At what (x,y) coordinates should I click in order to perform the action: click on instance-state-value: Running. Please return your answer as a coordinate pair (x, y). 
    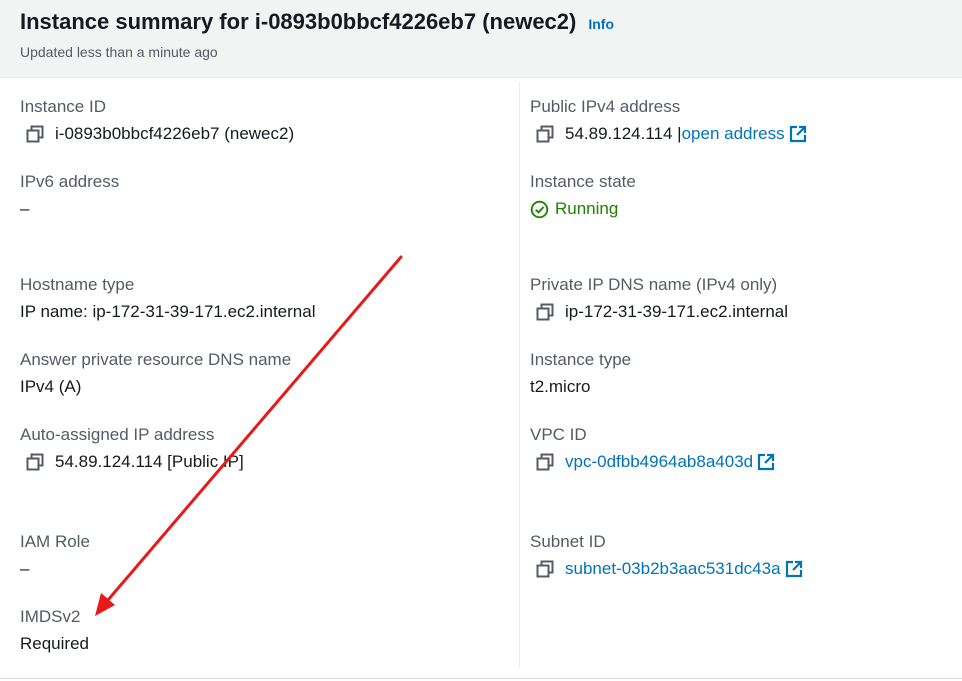
    Looking at the image, I should click on (587, 208).